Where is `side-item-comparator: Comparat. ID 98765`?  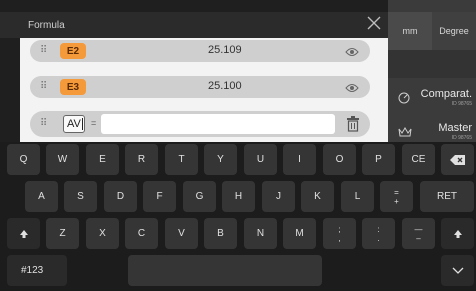 side-item-comparator: Comparat. ID 98765 is located at coordinates (432, 99).